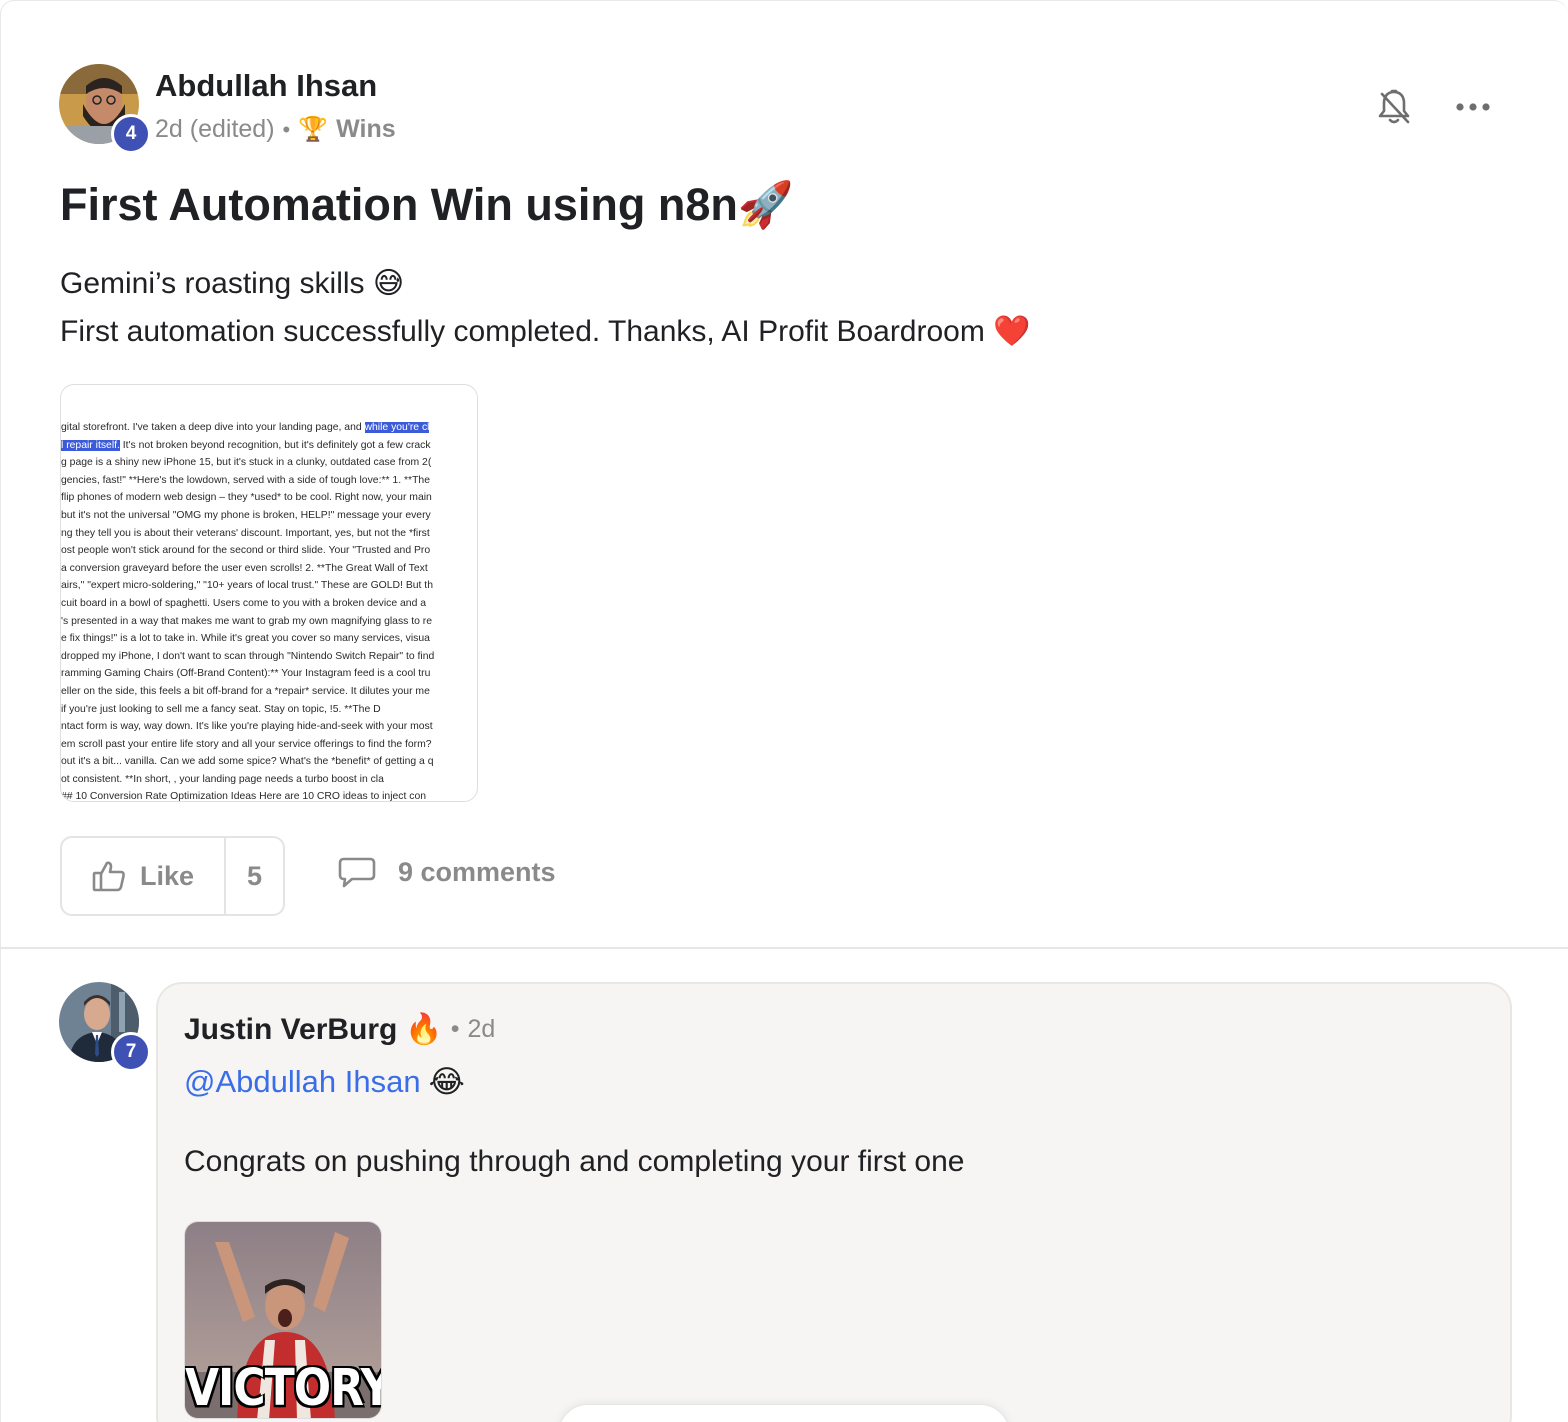 This screenshot has width=1568, height=1422. What do you see at coordinates (108, 876) in the screenshot?
I see `thumbs-up-icon` at bounding box center [108, 876].